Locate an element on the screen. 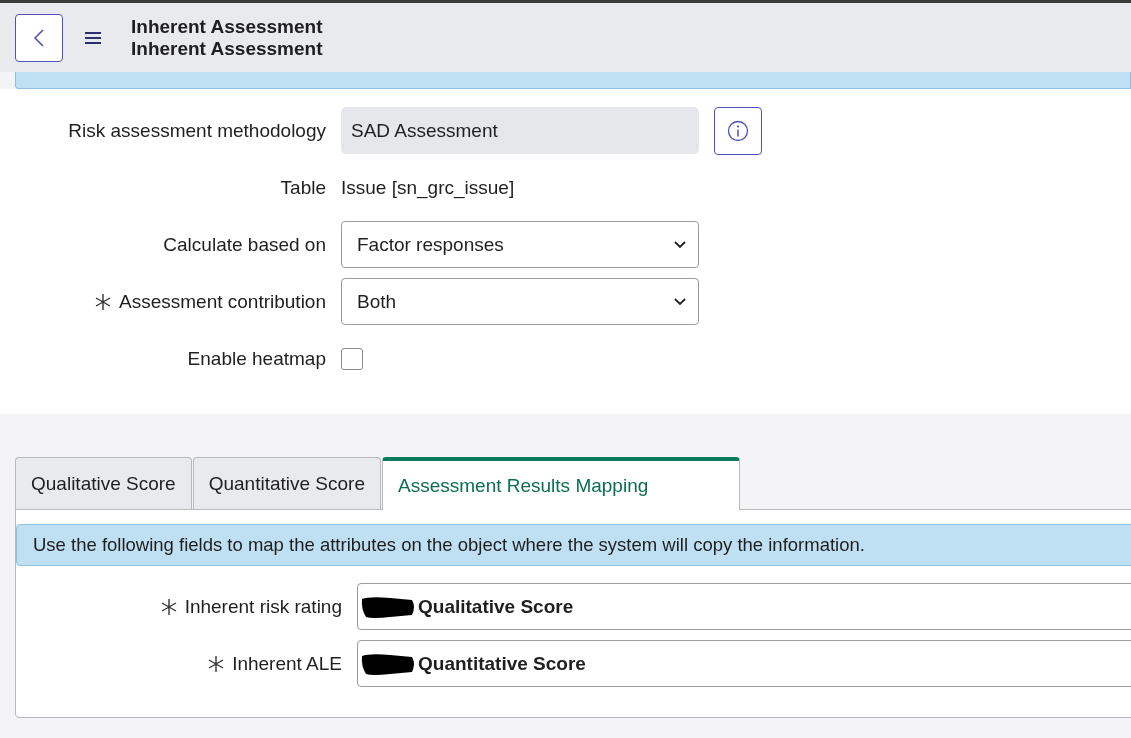  field-label: Risk assessment methodology is located at coordinates (197, 130).